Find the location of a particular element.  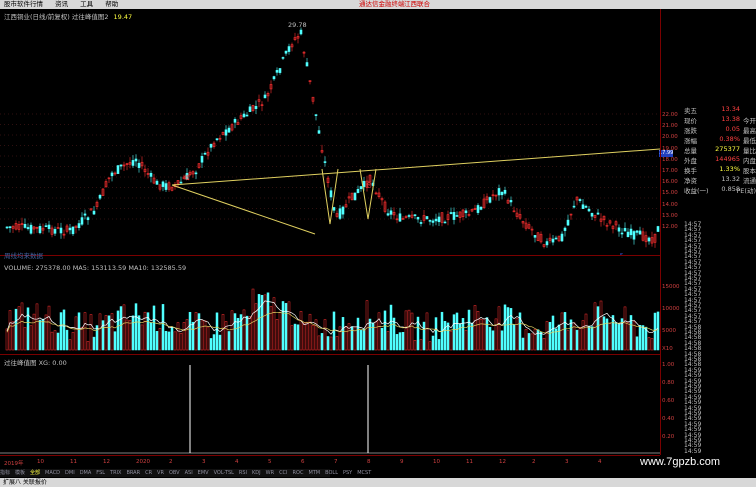

indicator-tab: VR is located at coordinates (160, 473).